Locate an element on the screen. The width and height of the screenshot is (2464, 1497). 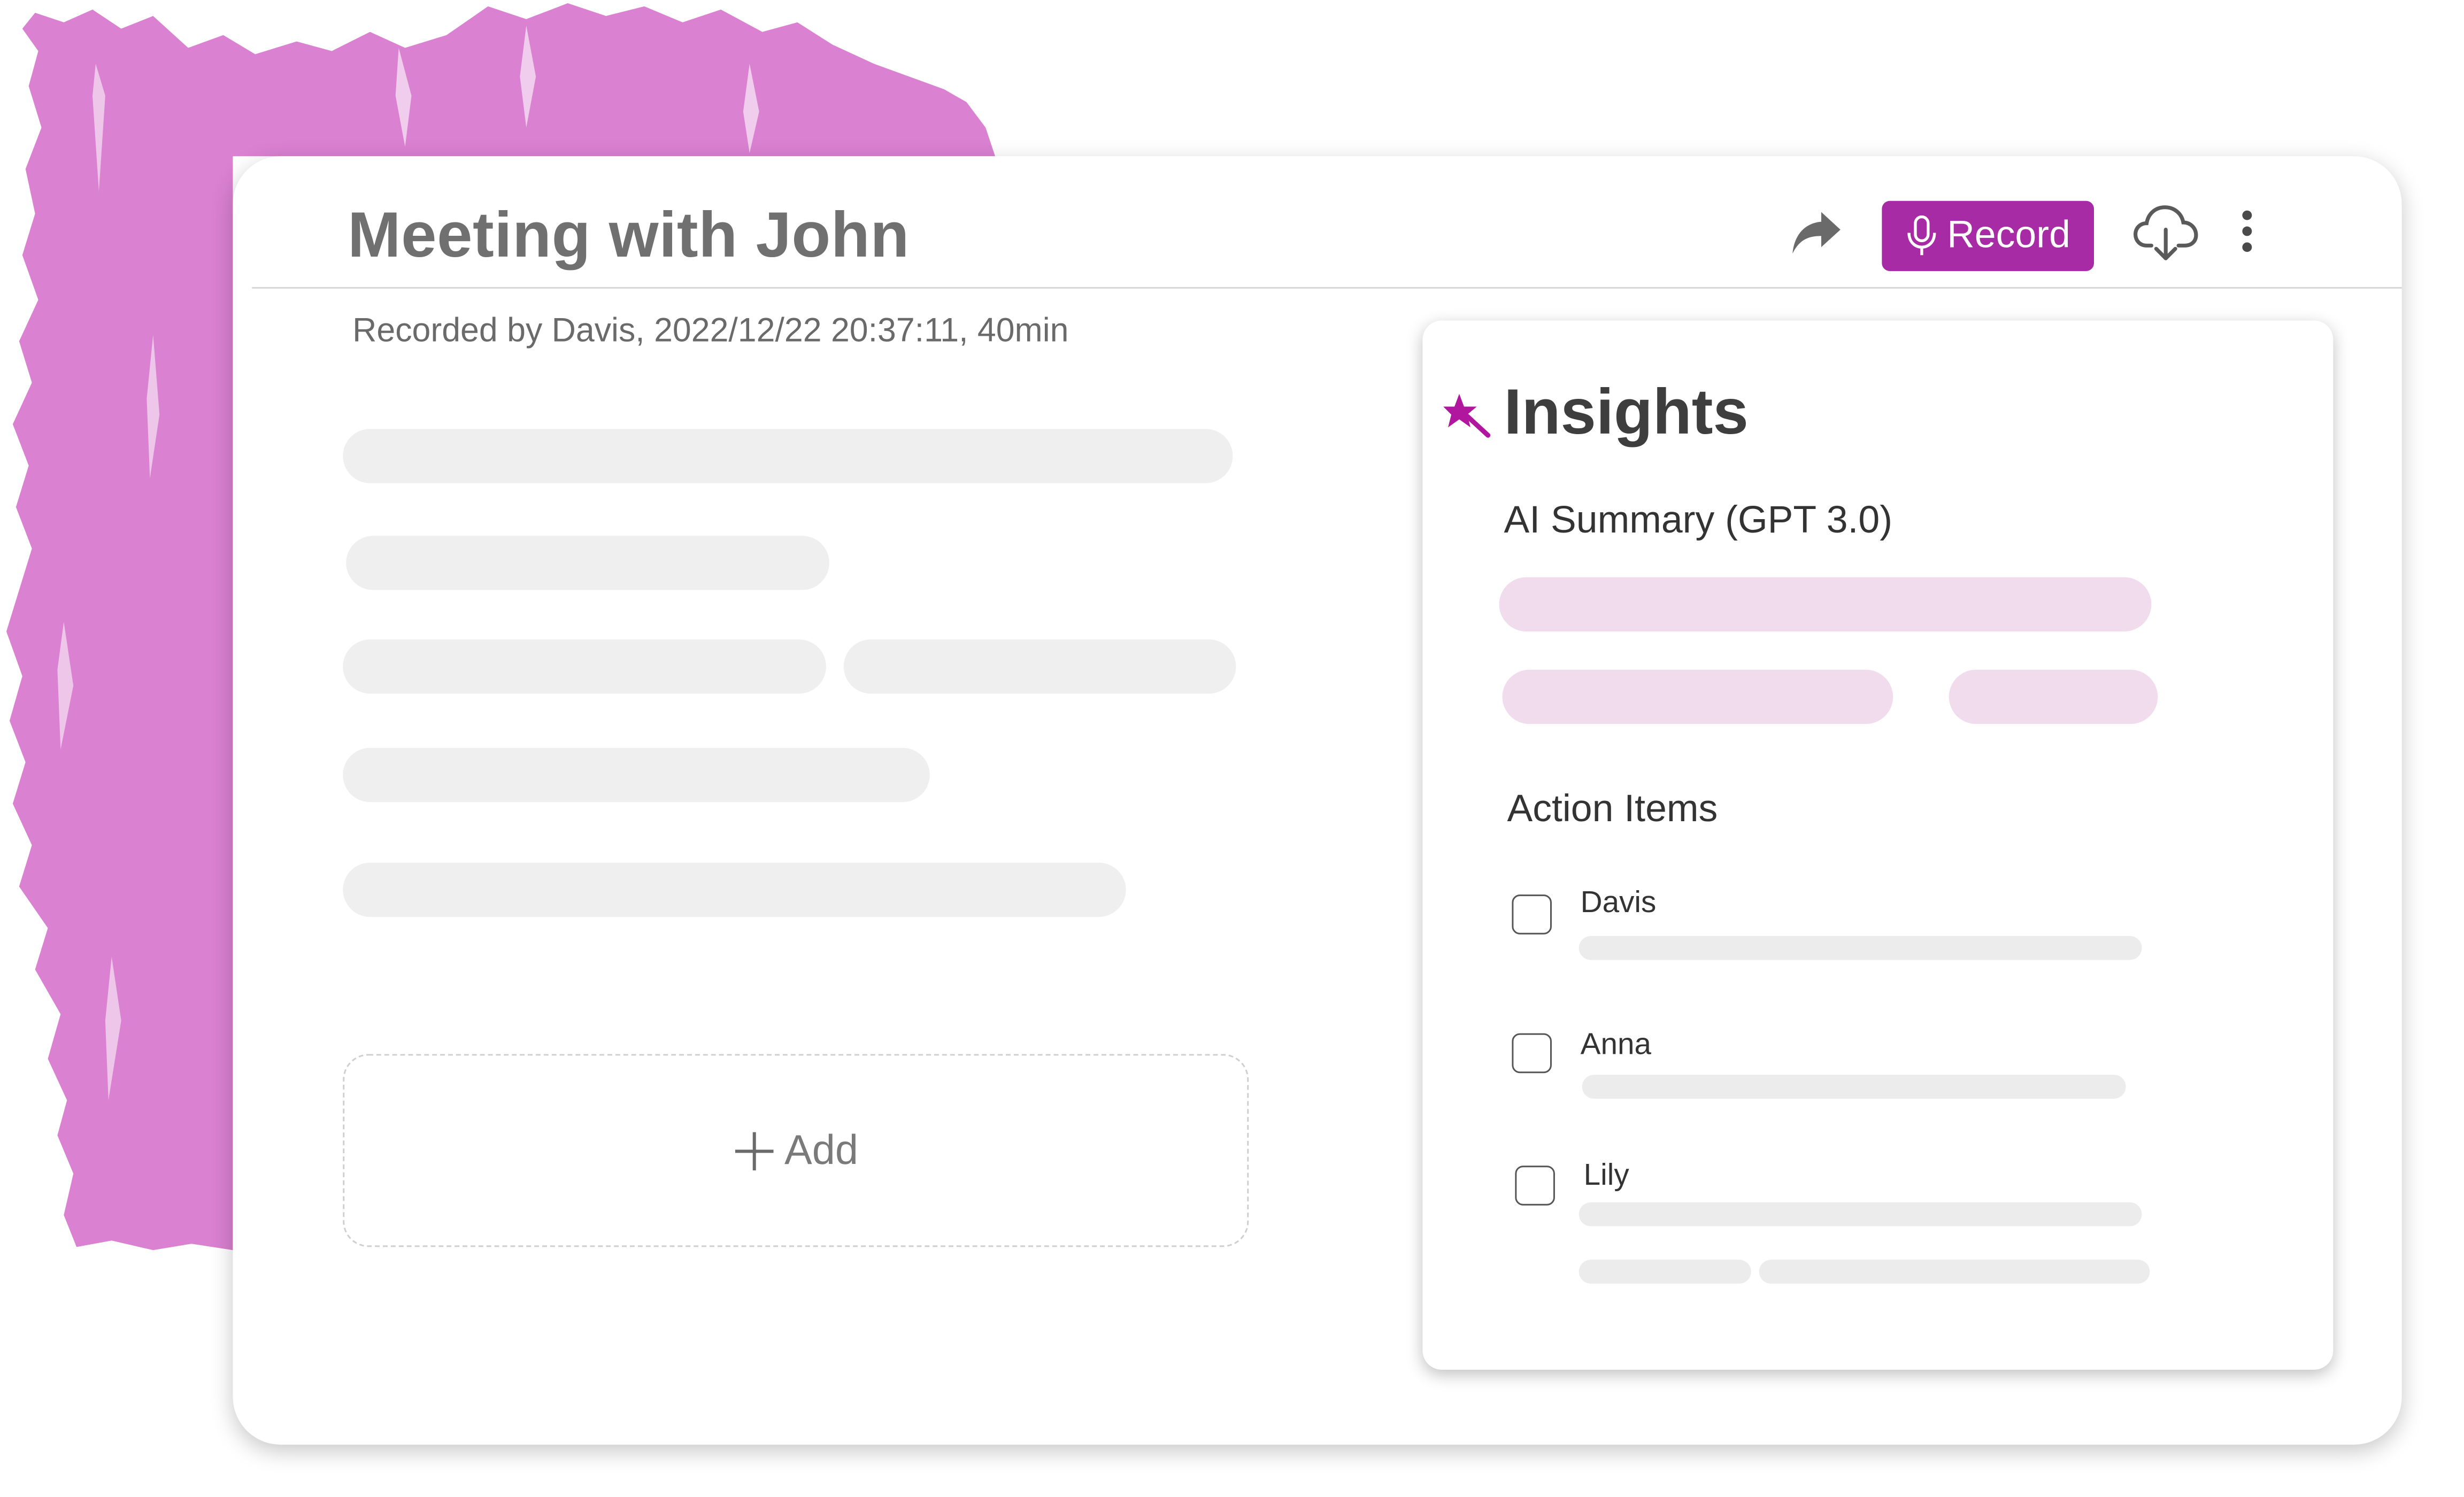
cloud-download-icon is located at coordinates (2165, 233).